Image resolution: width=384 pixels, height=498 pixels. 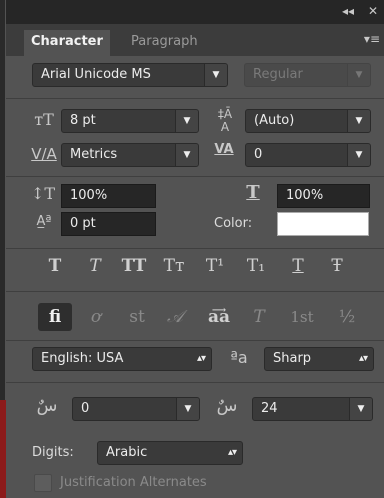 I want to click on arabic-right-select: 24 ▼, so click(x=312, y=409).